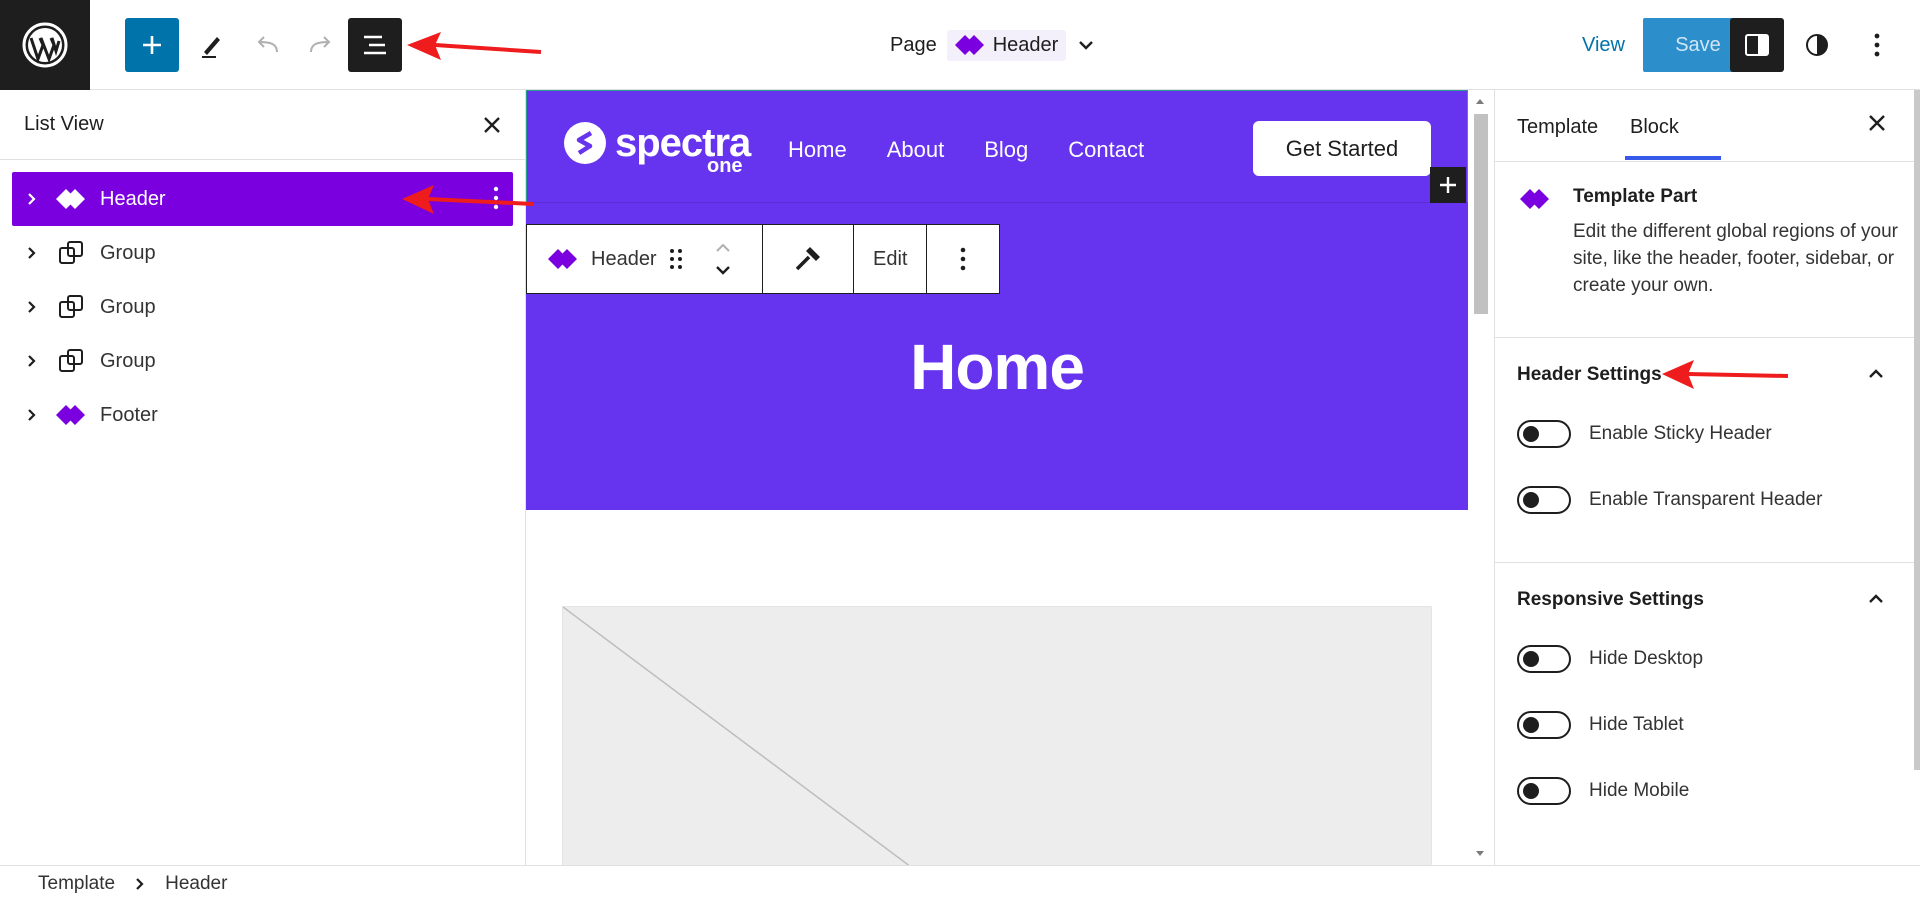  I want to click on drag-handle-icon, so click(676, 259).